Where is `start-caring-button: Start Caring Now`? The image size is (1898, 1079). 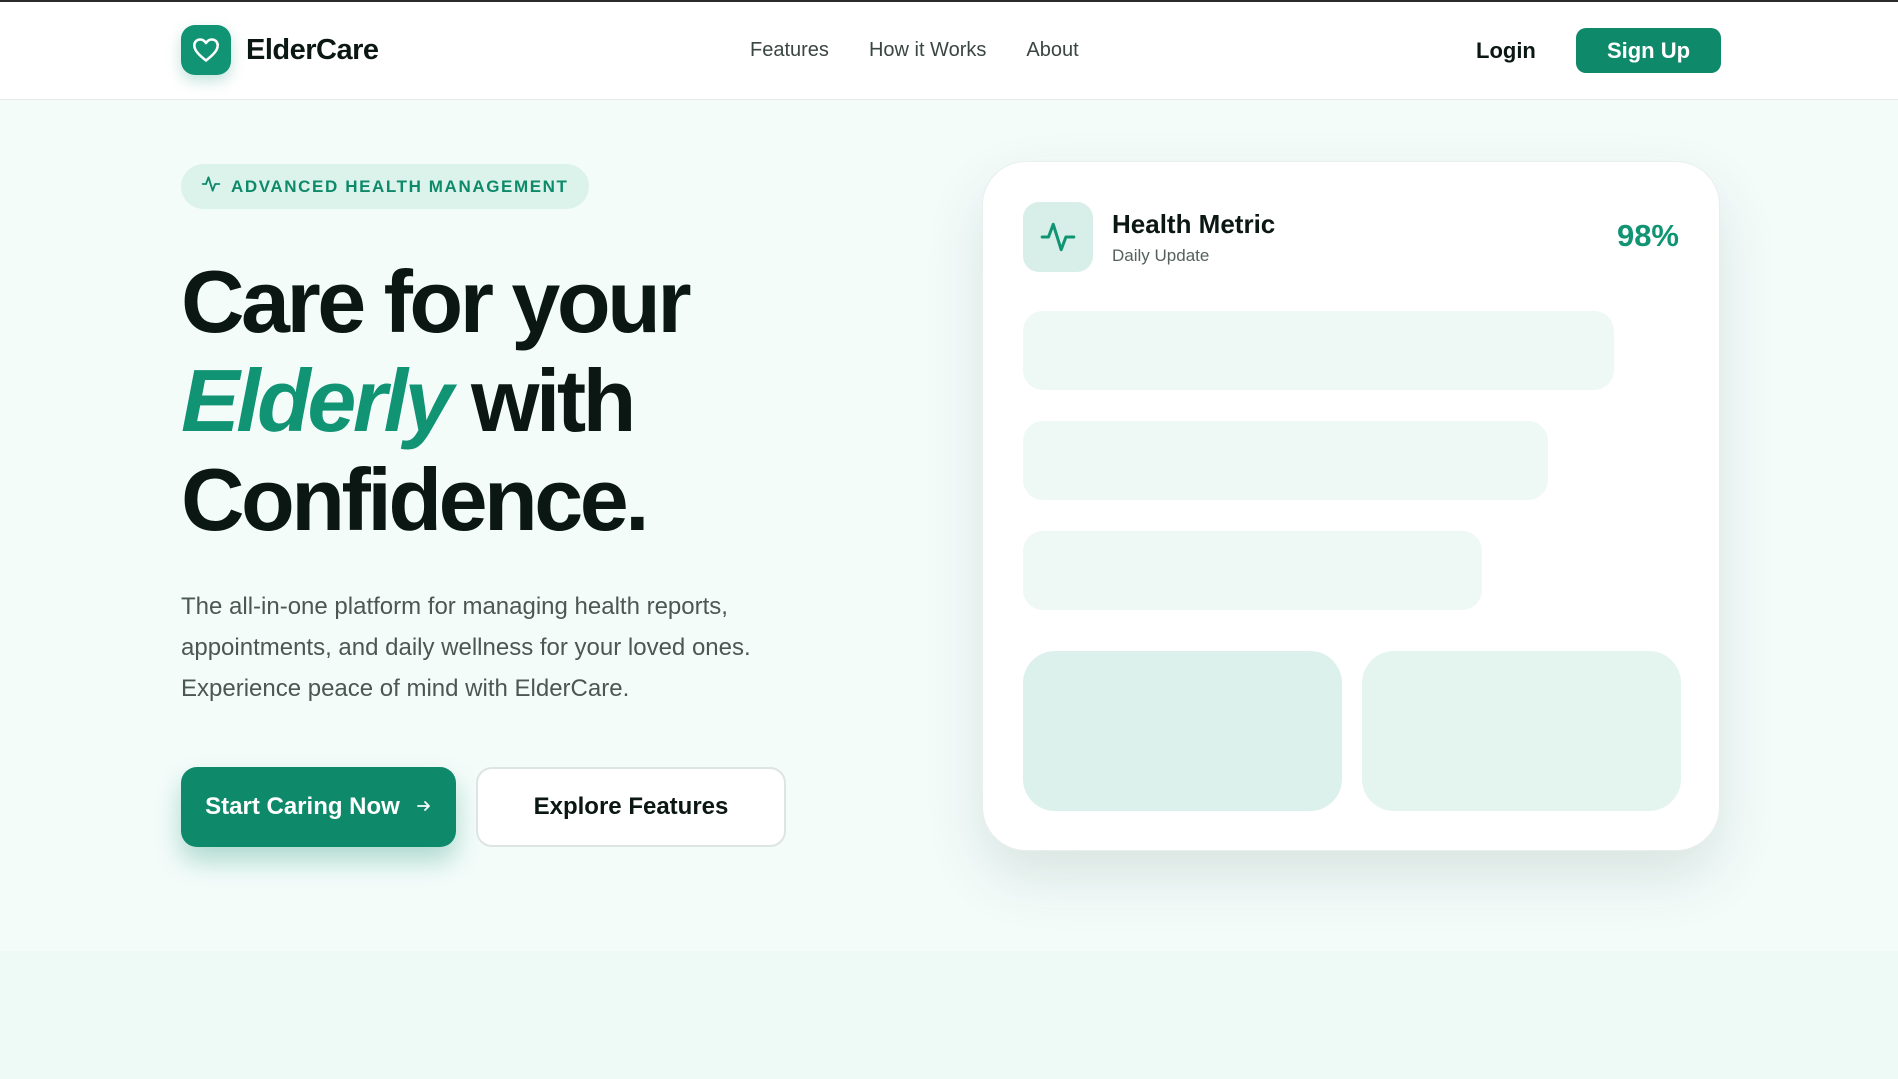
start-caring-button: Start Caring Now is located at coordinates (318, 807).